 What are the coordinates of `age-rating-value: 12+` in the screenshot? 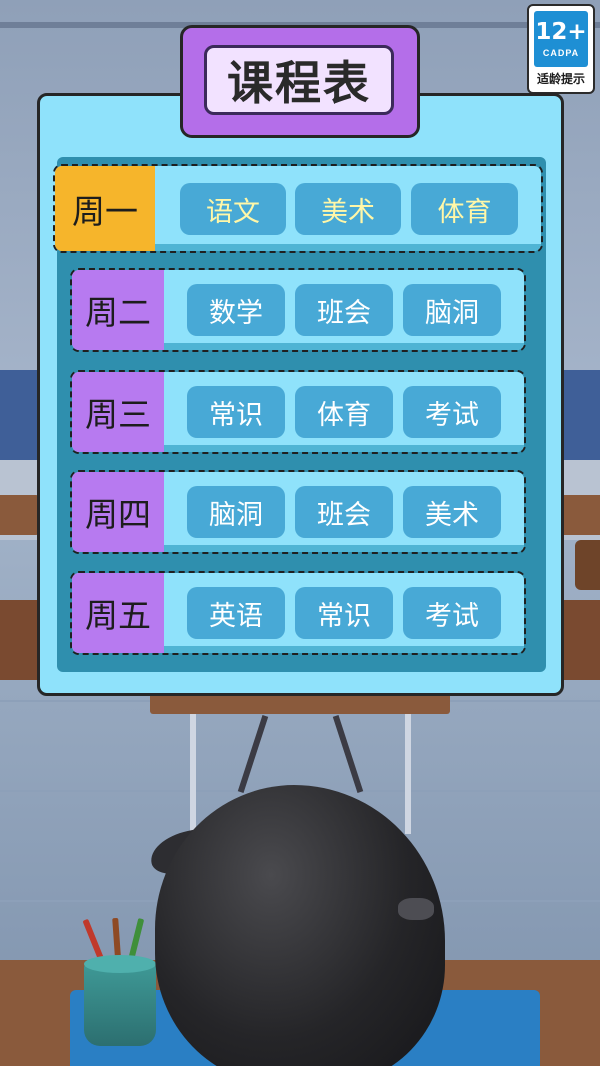 It's located at (561, 32).